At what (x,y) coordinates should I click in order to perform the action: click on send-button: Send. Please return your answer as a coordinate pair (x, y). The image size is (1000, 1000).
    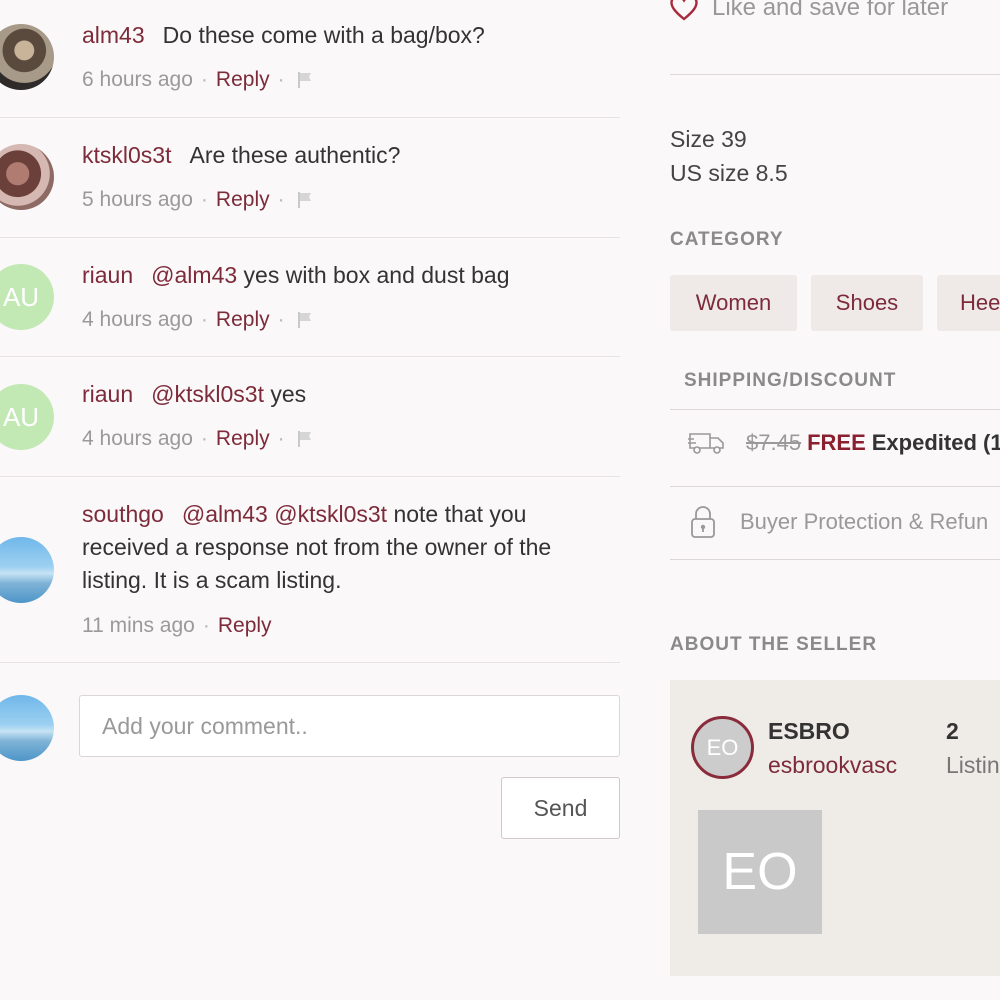
    Looking at the image, I should click on (560, 808).